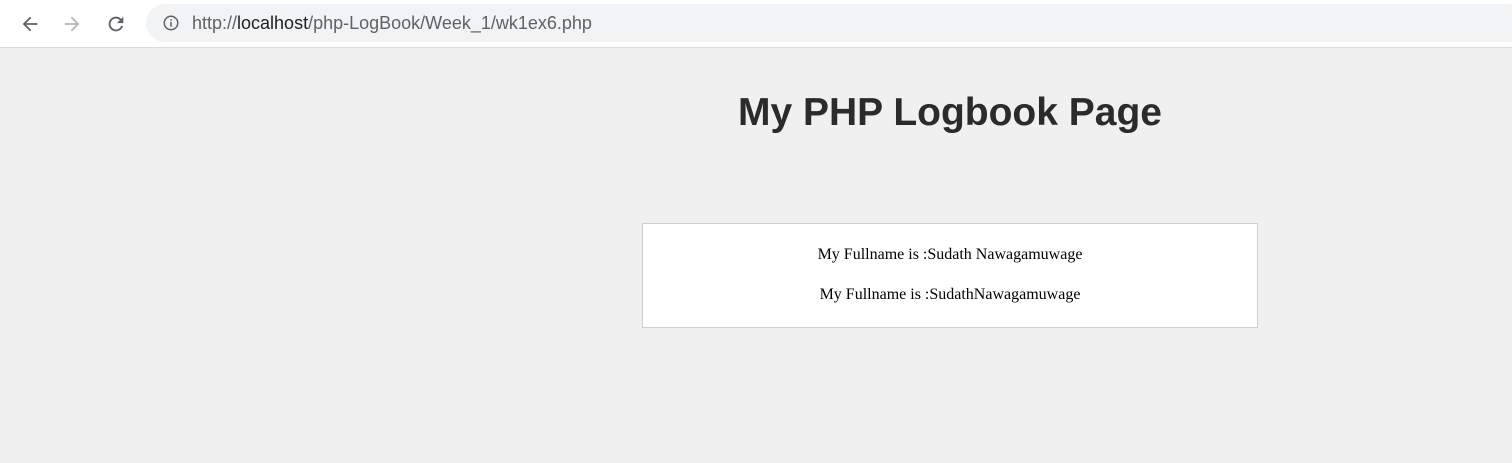 The height and width of the screenshot is (463, 1512). I want to click on arrow-right-icon, so click(72, 24).